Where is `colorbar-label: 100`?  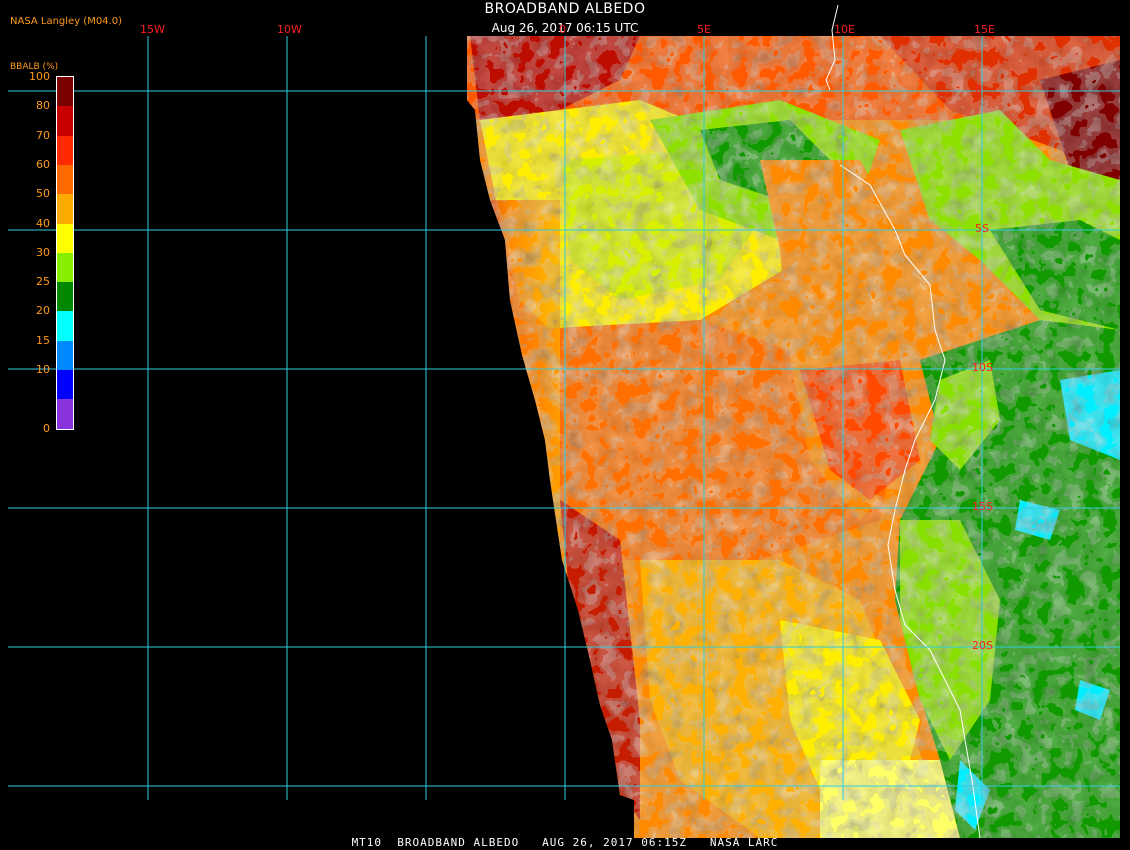 colorbar-label: 100 is located at coordinates (39, 76).